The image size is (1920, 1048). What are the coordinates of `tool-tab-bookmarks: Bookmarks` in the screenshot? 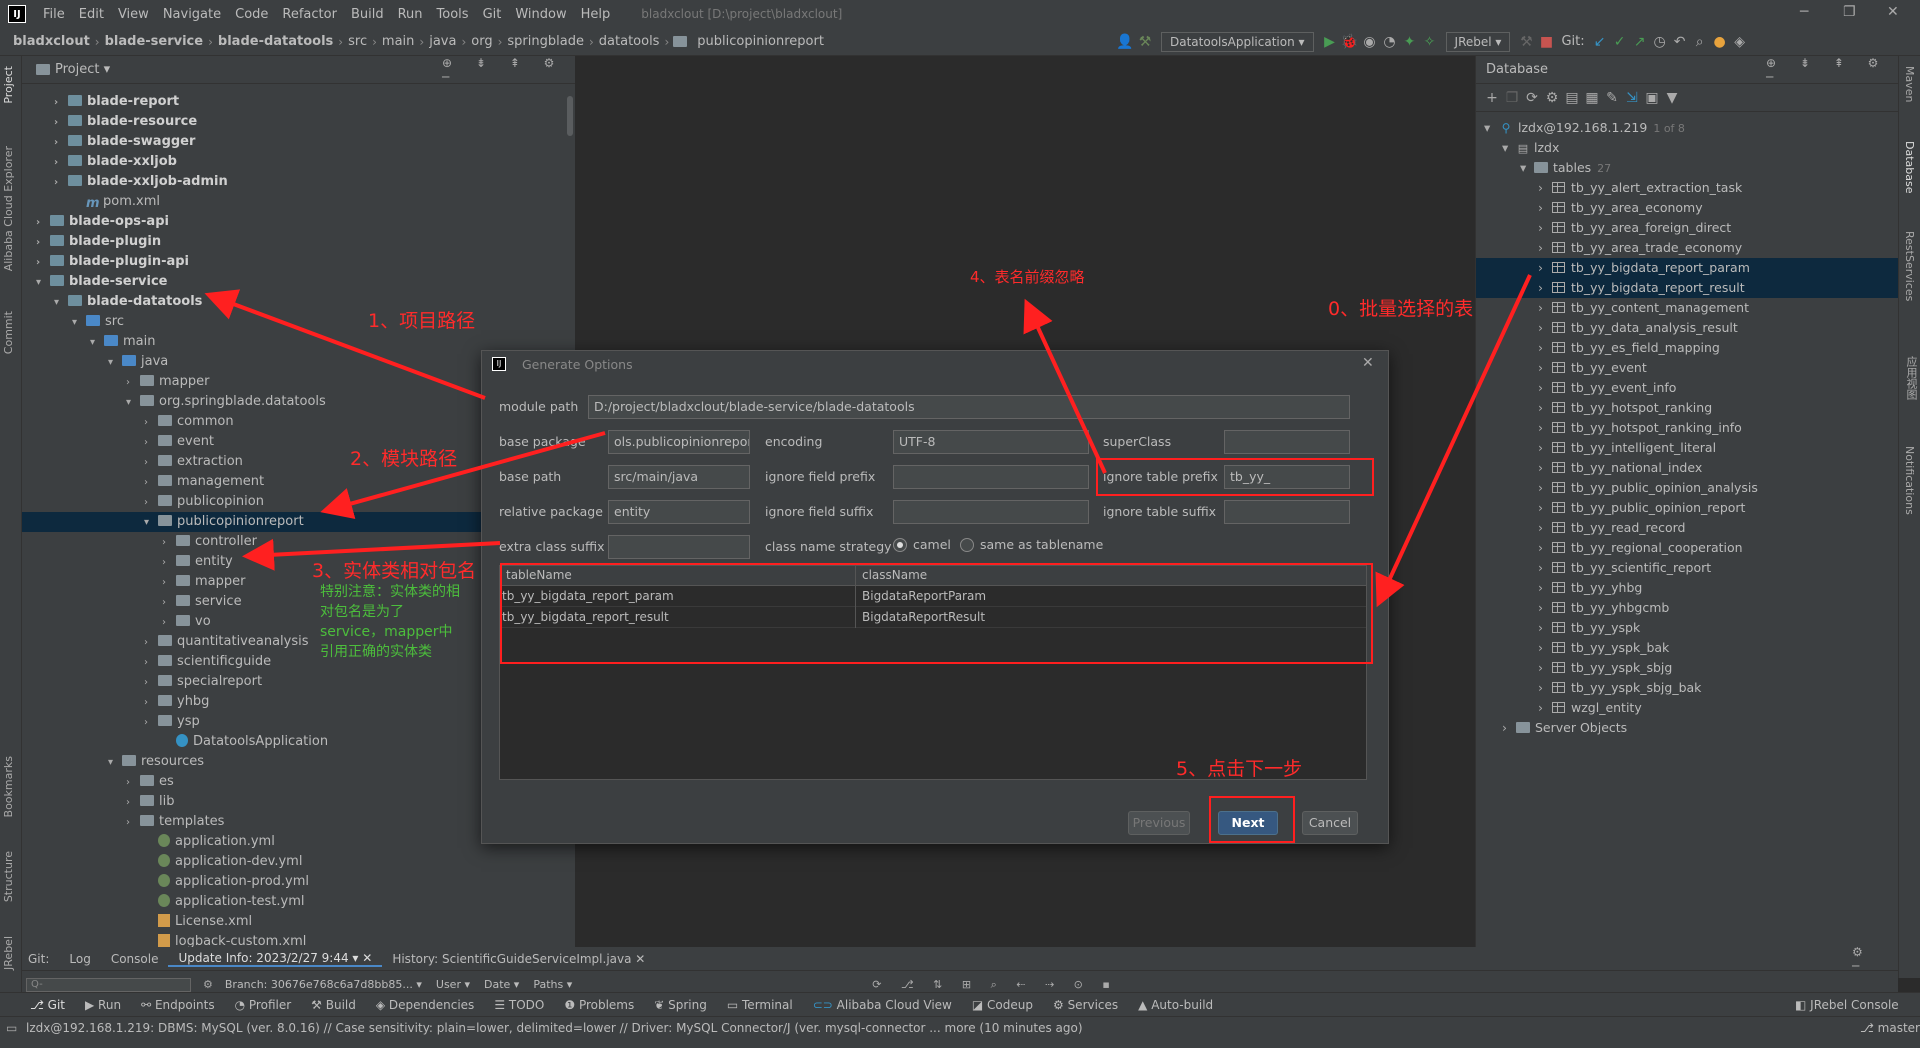 It's located at (8, 786).